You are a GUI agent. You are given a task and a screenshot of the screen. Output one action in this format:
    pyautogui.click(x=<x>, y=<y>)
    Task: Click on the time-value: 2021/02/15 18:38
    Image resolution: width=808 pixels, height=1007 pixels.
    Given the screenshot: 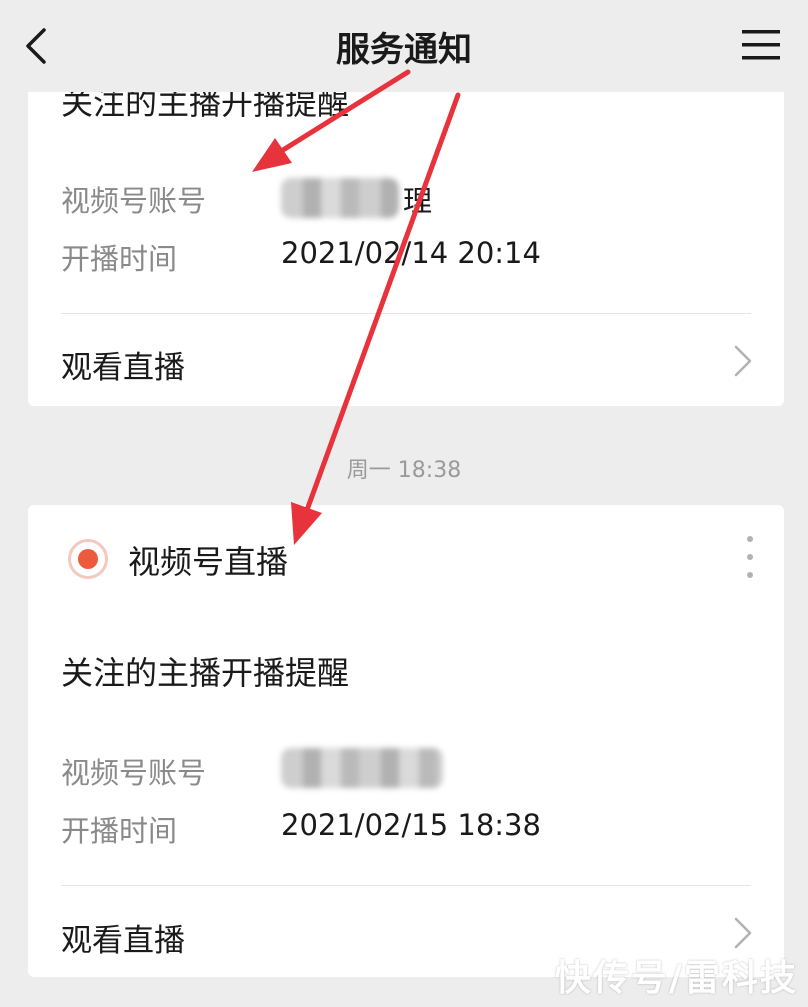 What is the action you would take?
    pyautogui.click(x=411, y=825)
    